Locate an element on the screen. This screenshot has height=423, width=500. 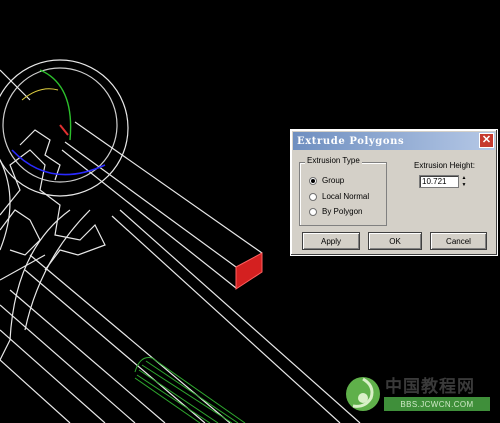
radio-group: Group is located at coordinates (326, 180).